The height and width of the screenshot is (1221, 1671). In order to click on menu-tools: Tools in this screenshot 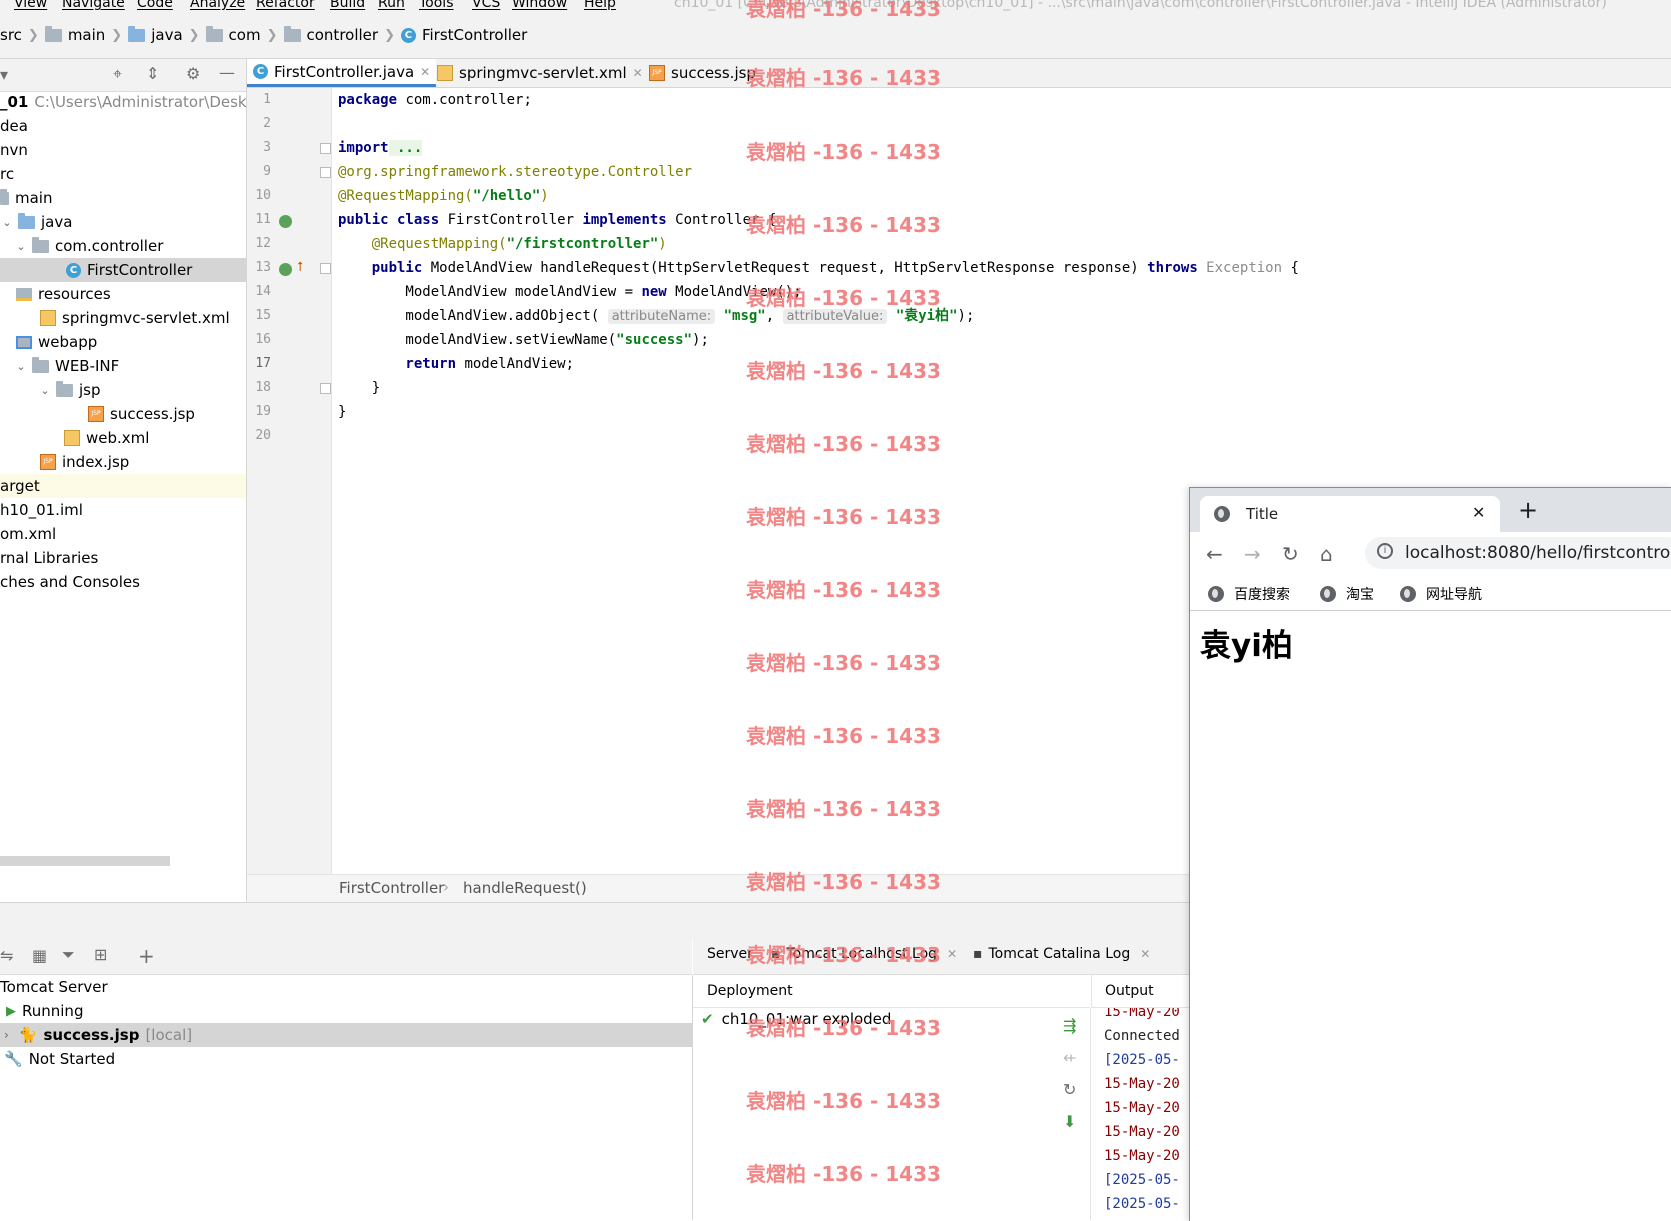, I will do `click(436, 5)`.